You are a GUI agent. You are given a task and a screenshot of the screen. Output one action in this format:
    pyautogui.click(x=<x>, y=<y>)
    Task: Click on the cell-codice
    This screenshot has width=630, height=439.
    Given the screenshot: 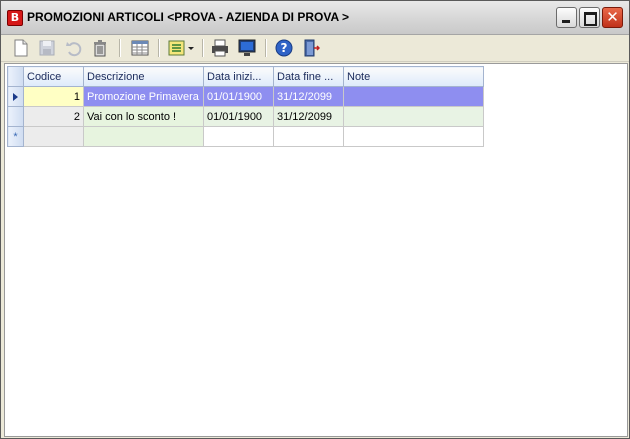 What is the action you would take?
    pyautogui.click(x=53, y=136)
    